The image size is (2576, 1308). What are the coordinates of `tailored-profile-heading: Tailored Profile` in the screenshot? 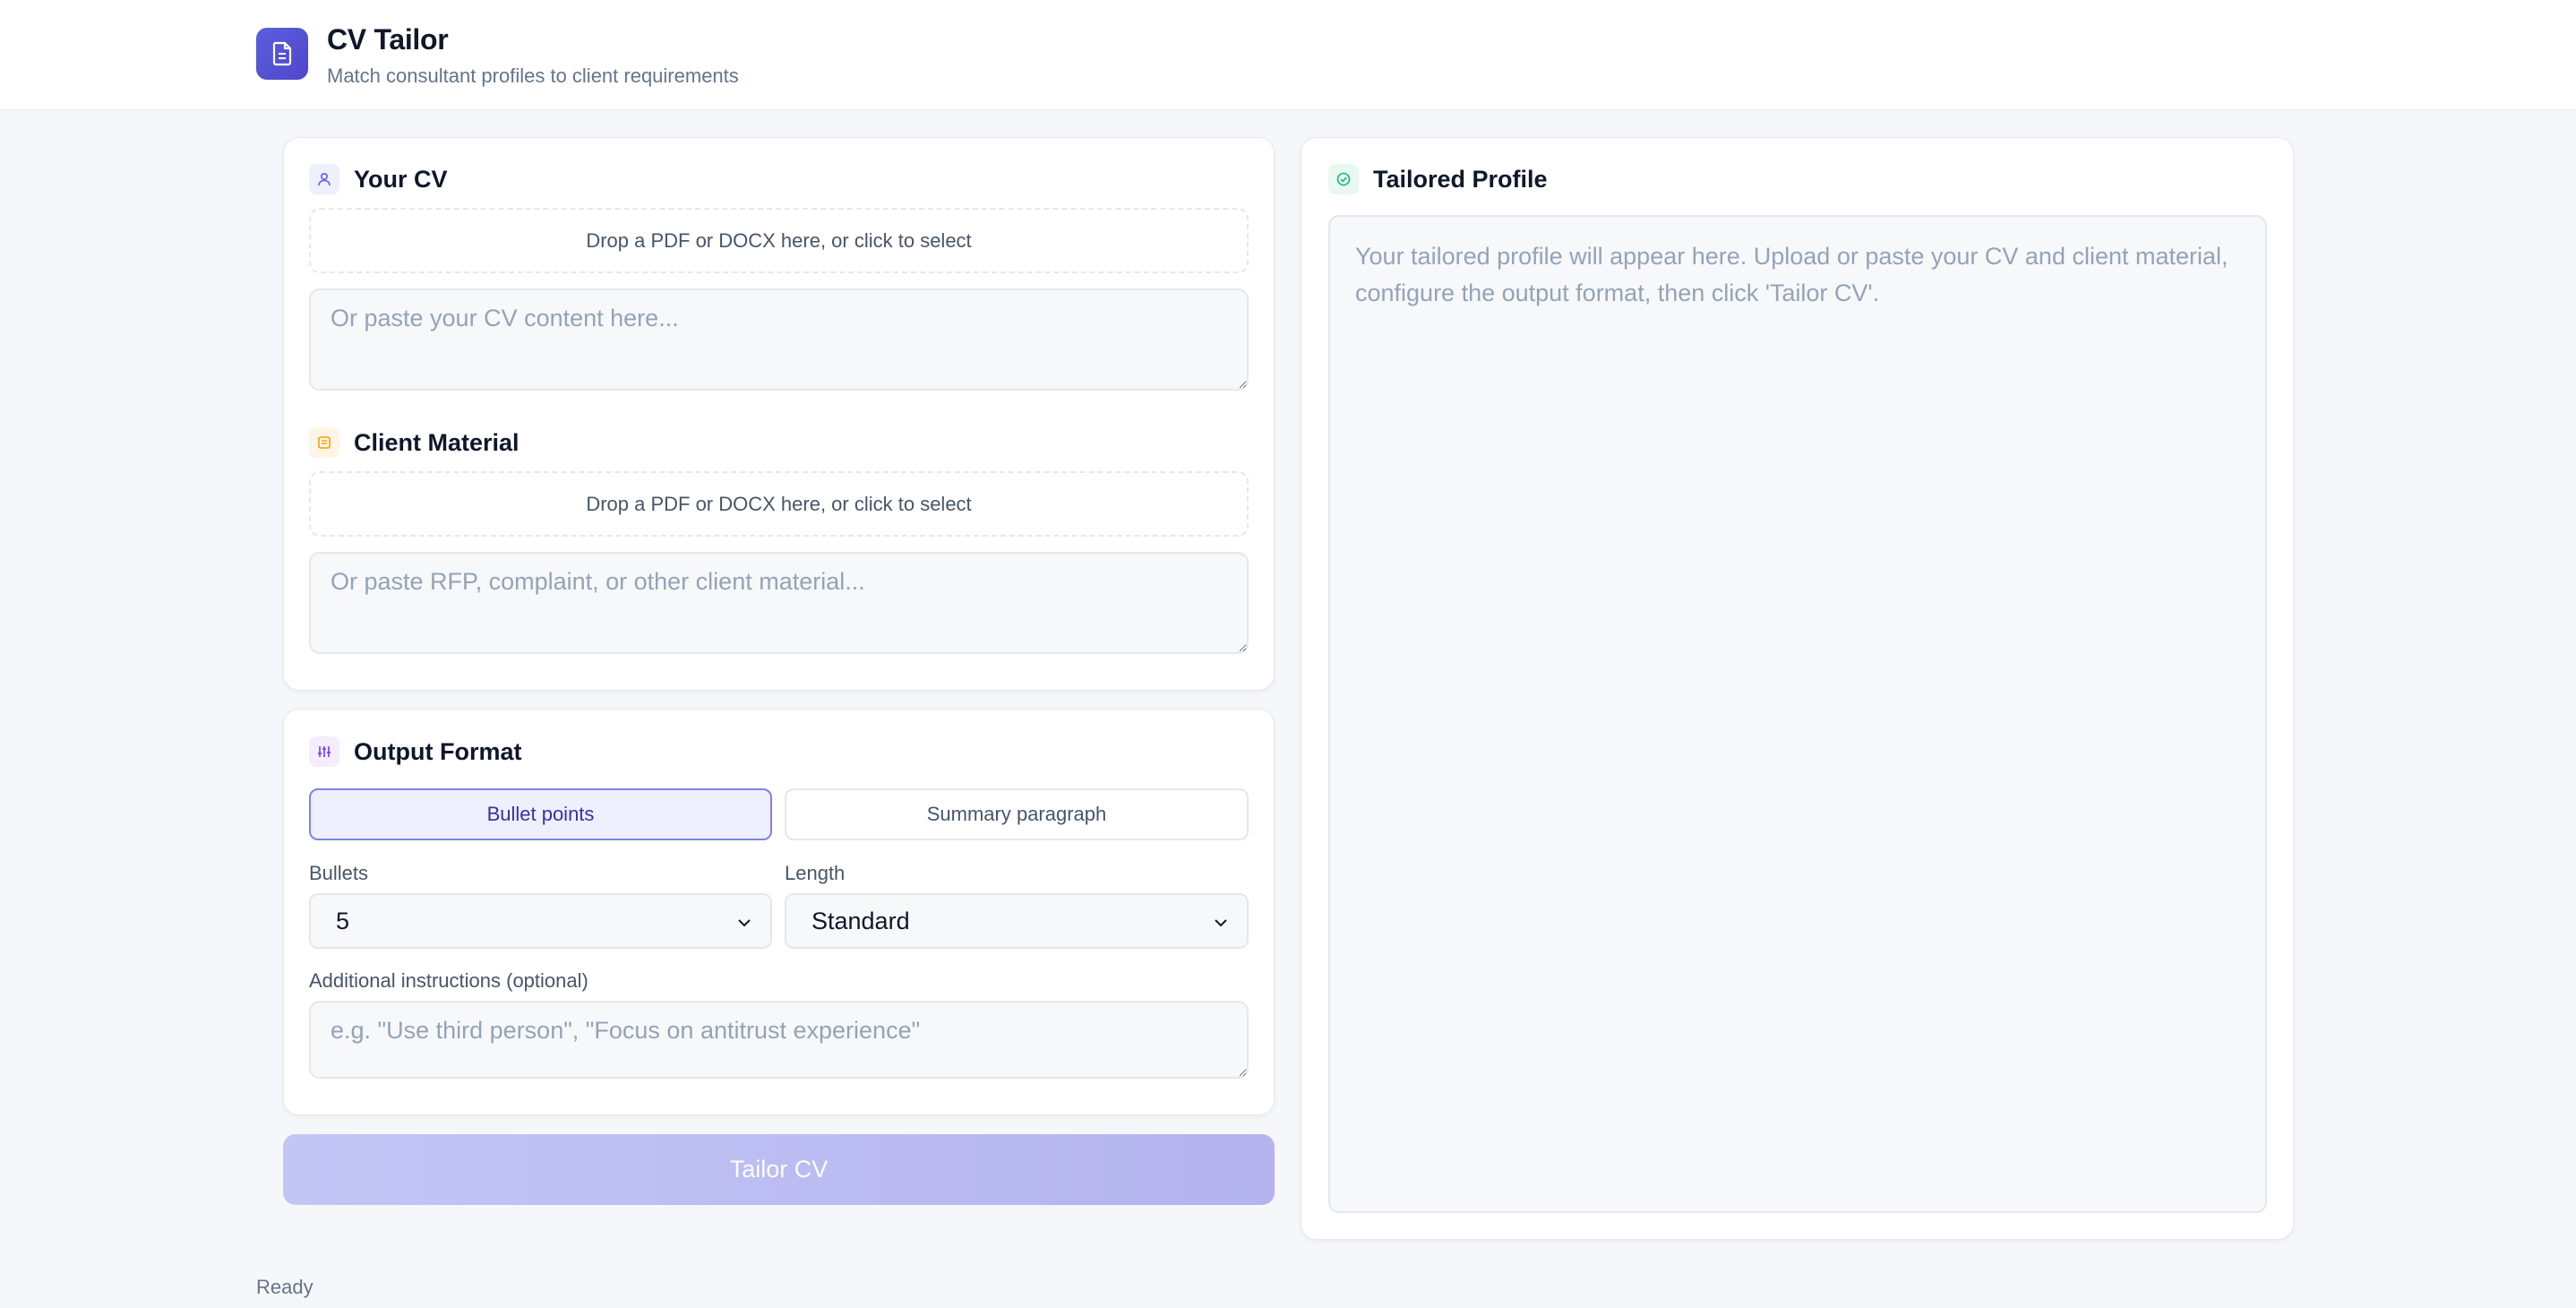 It's located at (1438, 179).